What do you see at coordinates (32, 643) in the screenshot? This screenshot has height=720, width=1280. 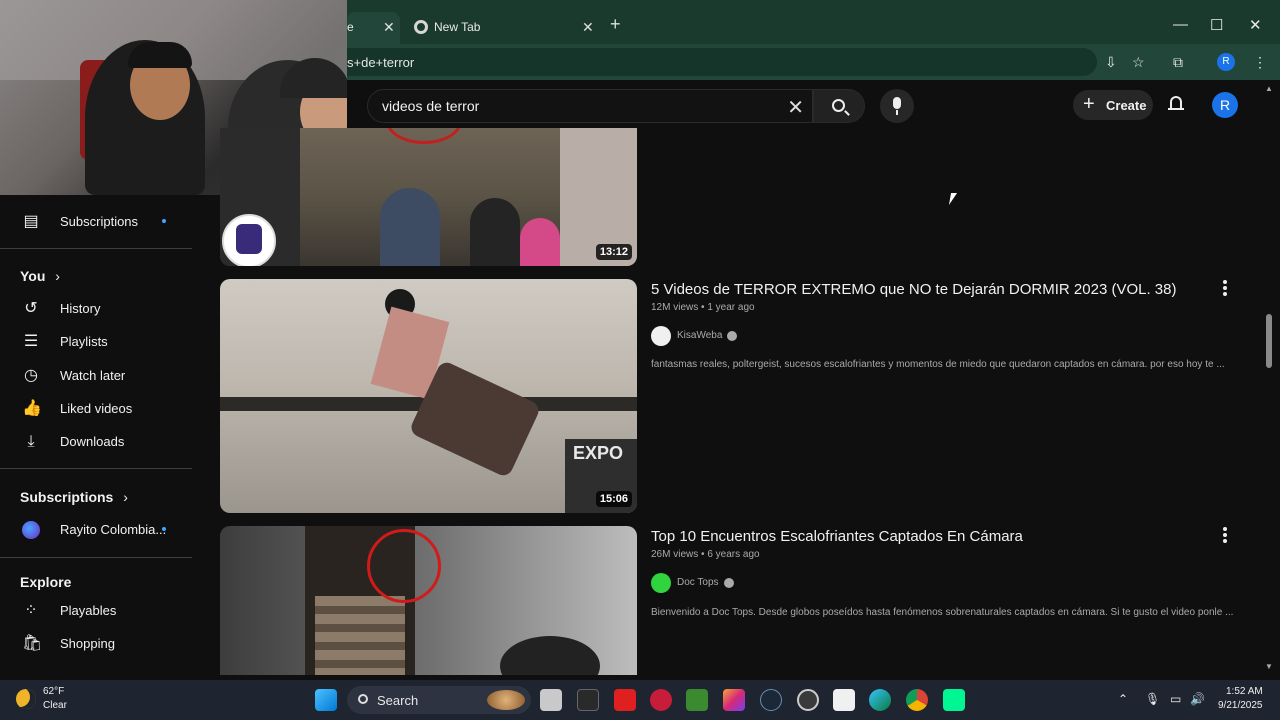 I see `shopping-bag-icon: 🛍` at bounding box center [32, 643].